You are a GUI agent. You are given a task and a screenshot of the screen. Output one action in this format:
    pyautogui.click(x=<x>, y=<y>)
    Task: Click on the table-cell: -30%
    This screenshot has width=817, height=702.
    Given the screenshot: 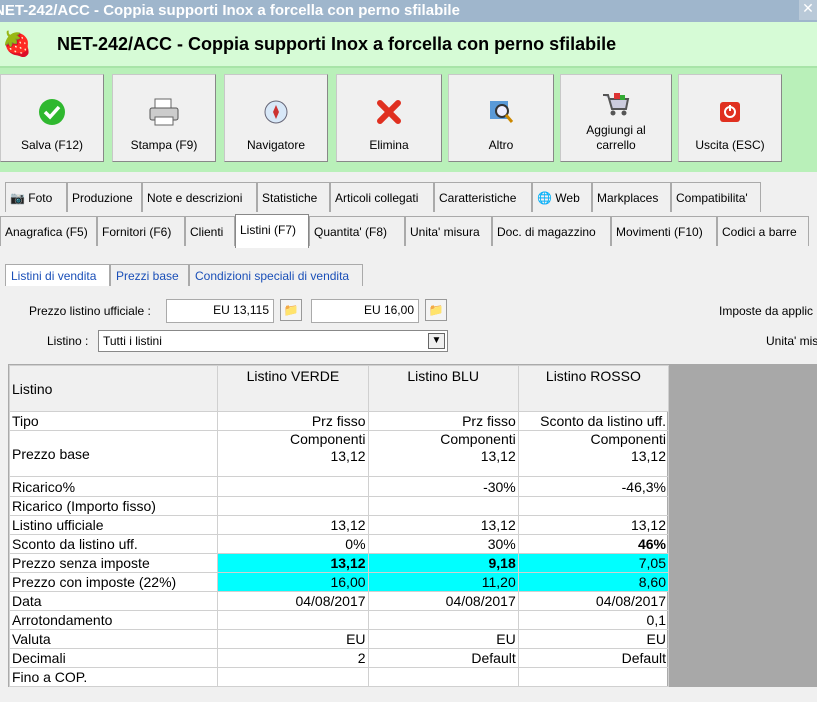 What is the action you would take?
    pyautogui.click(x=443, y=486)
    